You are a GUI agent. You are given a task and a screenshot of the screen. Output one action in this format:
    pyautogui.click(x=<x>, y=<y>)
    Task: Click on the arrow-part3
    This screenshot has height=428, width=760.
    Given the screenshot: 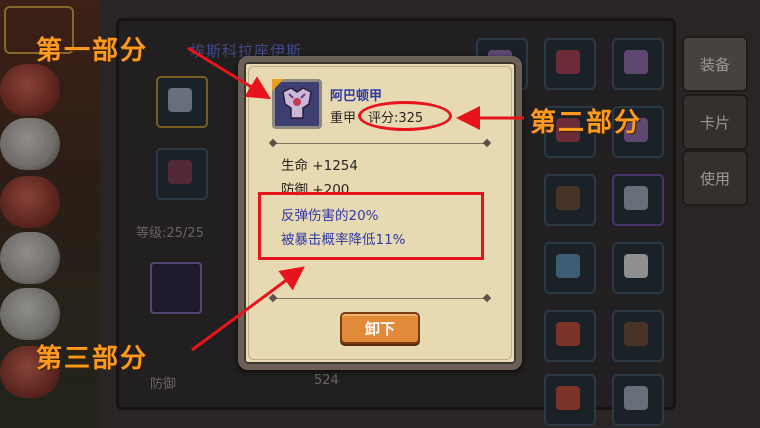 What is the action you would take?
    pyautogui.click(x=248, y=309)
    